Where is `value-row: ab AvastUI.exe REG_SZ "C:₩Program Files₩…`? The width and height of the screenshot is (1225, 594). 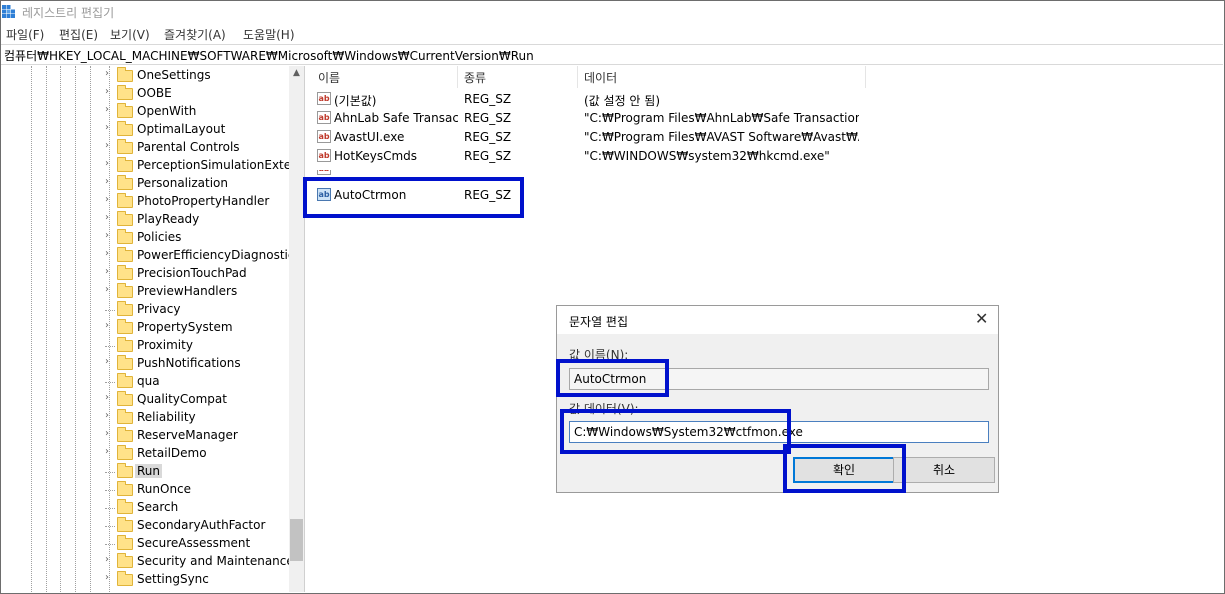
value-row: ab AvastUI.exe REG_SZ "C:₩Program Files₩… is located at coordinates (609, 137).